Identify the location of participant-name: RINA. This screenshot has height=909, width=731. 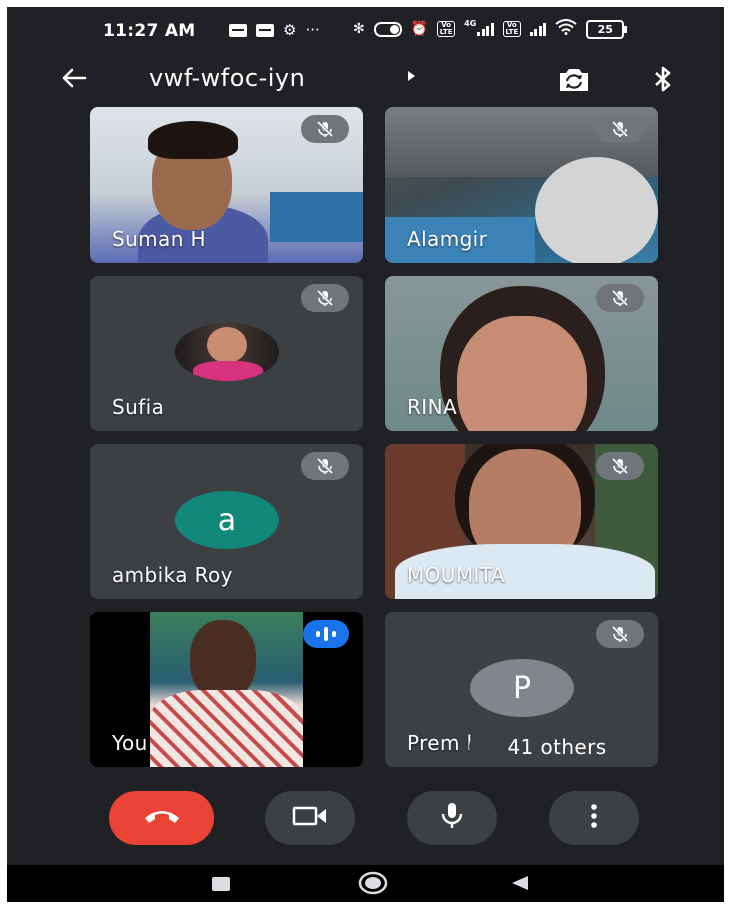
(432, 407).